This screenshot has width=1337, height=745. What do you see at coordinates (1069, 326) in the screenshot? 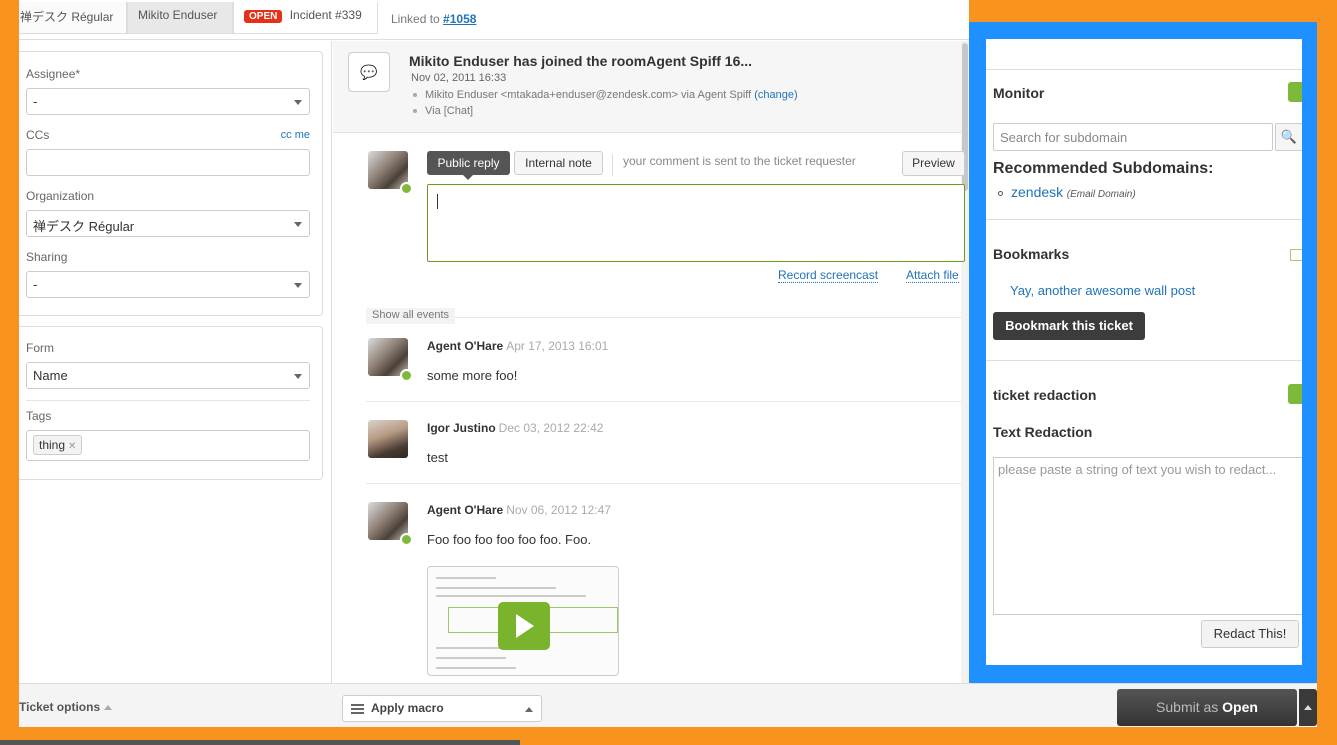
I see `bookmark-ticket-button: Bookmark this ticket` at bounding box center [1069, 326].